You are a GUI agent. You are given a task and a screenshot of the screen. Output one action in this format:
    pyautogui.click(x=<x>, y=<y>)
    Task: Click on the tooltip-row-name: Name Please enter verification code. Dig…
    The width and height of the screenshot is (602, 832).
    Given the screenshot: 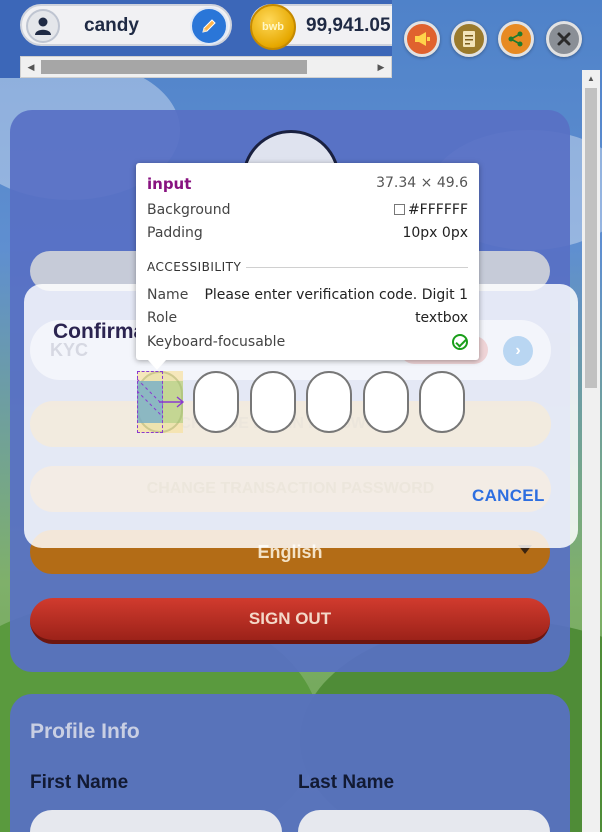 What is the action you would take?
    pyautogui.click(x=307, y=295)
    